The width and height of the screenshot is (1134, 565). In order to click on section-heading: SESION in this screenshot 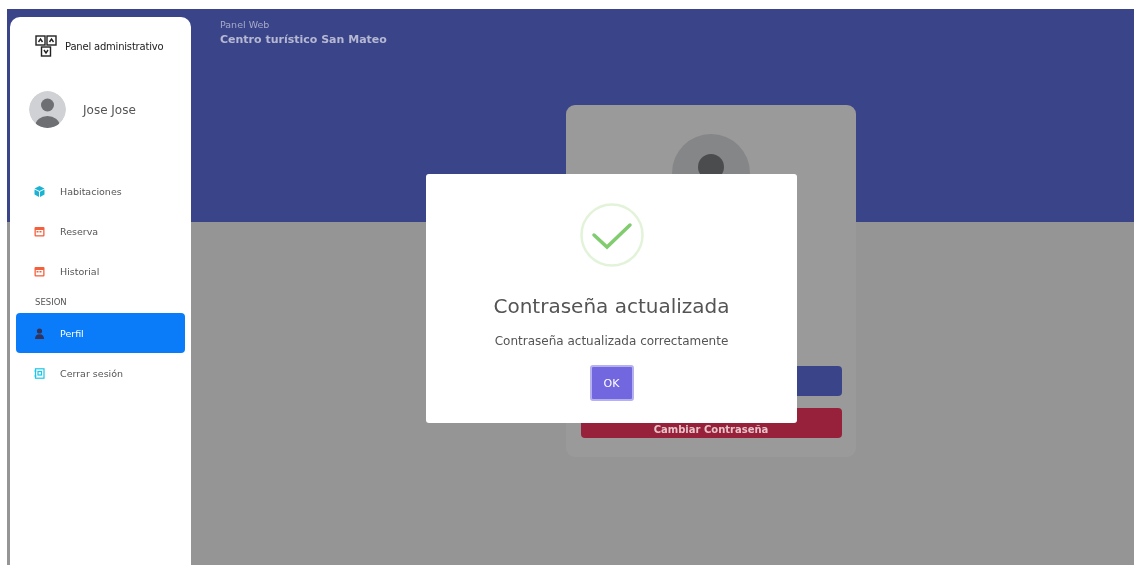, I will do `click(51, 302)`.